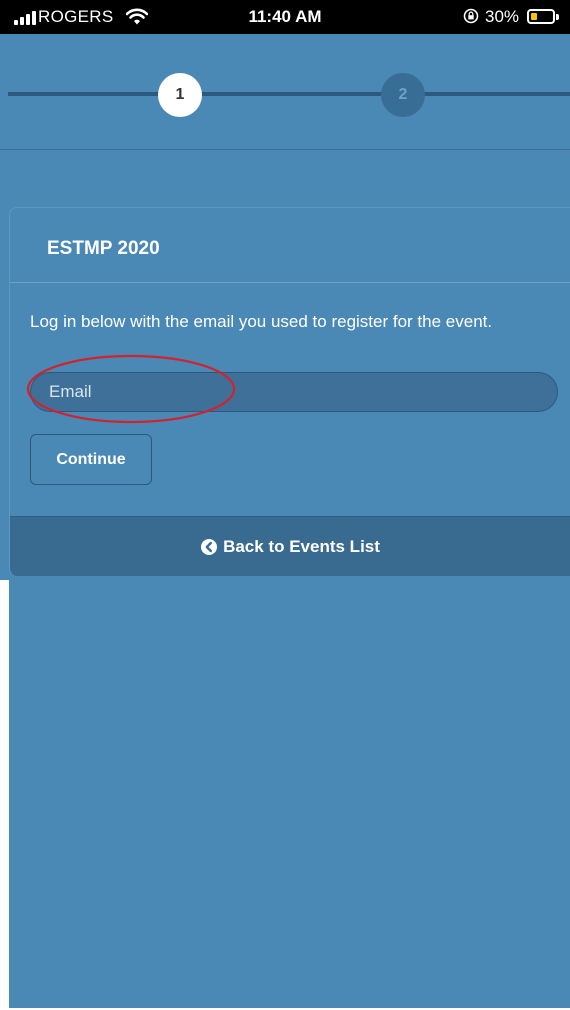 This screenshot has height=1010, width=570. I want to click on event-title: ESTMP 2020, so click(103, 248).